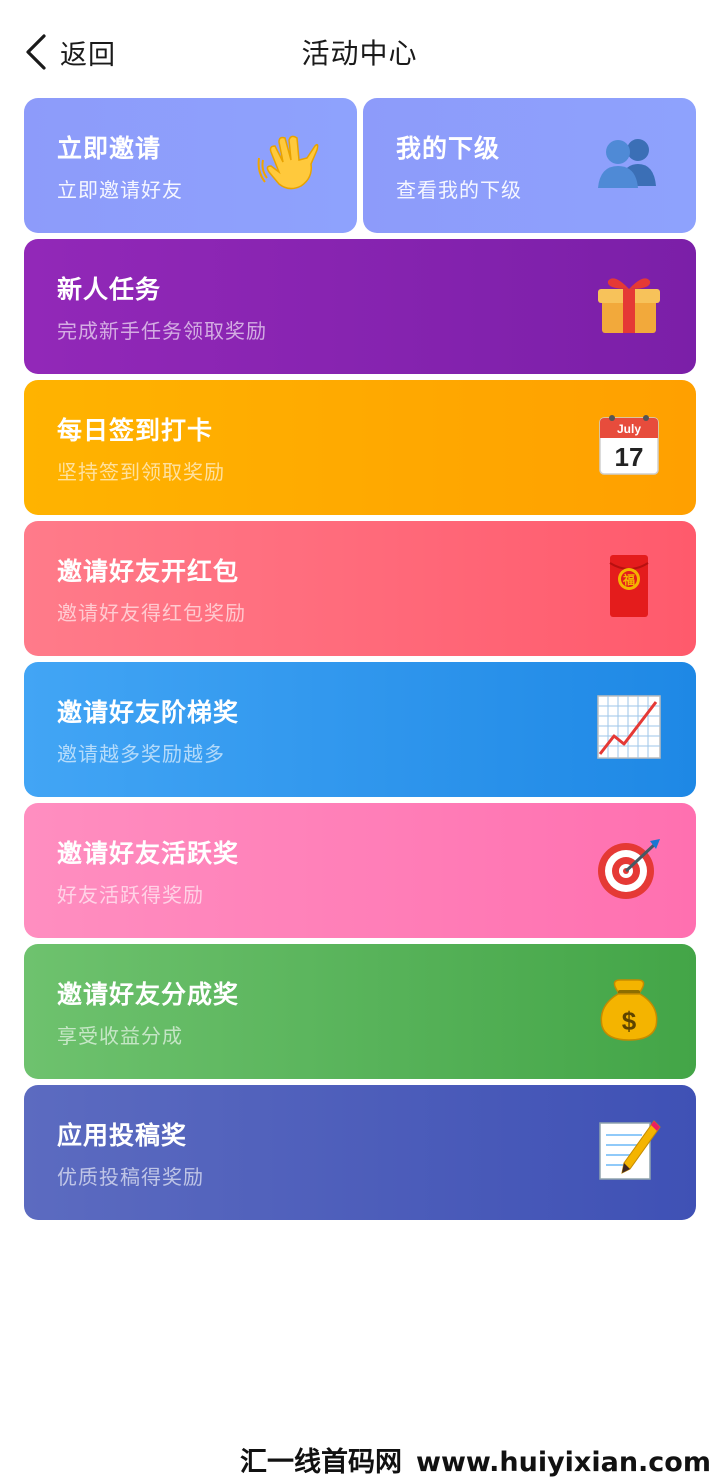 Image resolution: width=719 pixels, height=1479 pixels. I want to click on card-subtitle: 享受收益分成, so click(120, 1036).